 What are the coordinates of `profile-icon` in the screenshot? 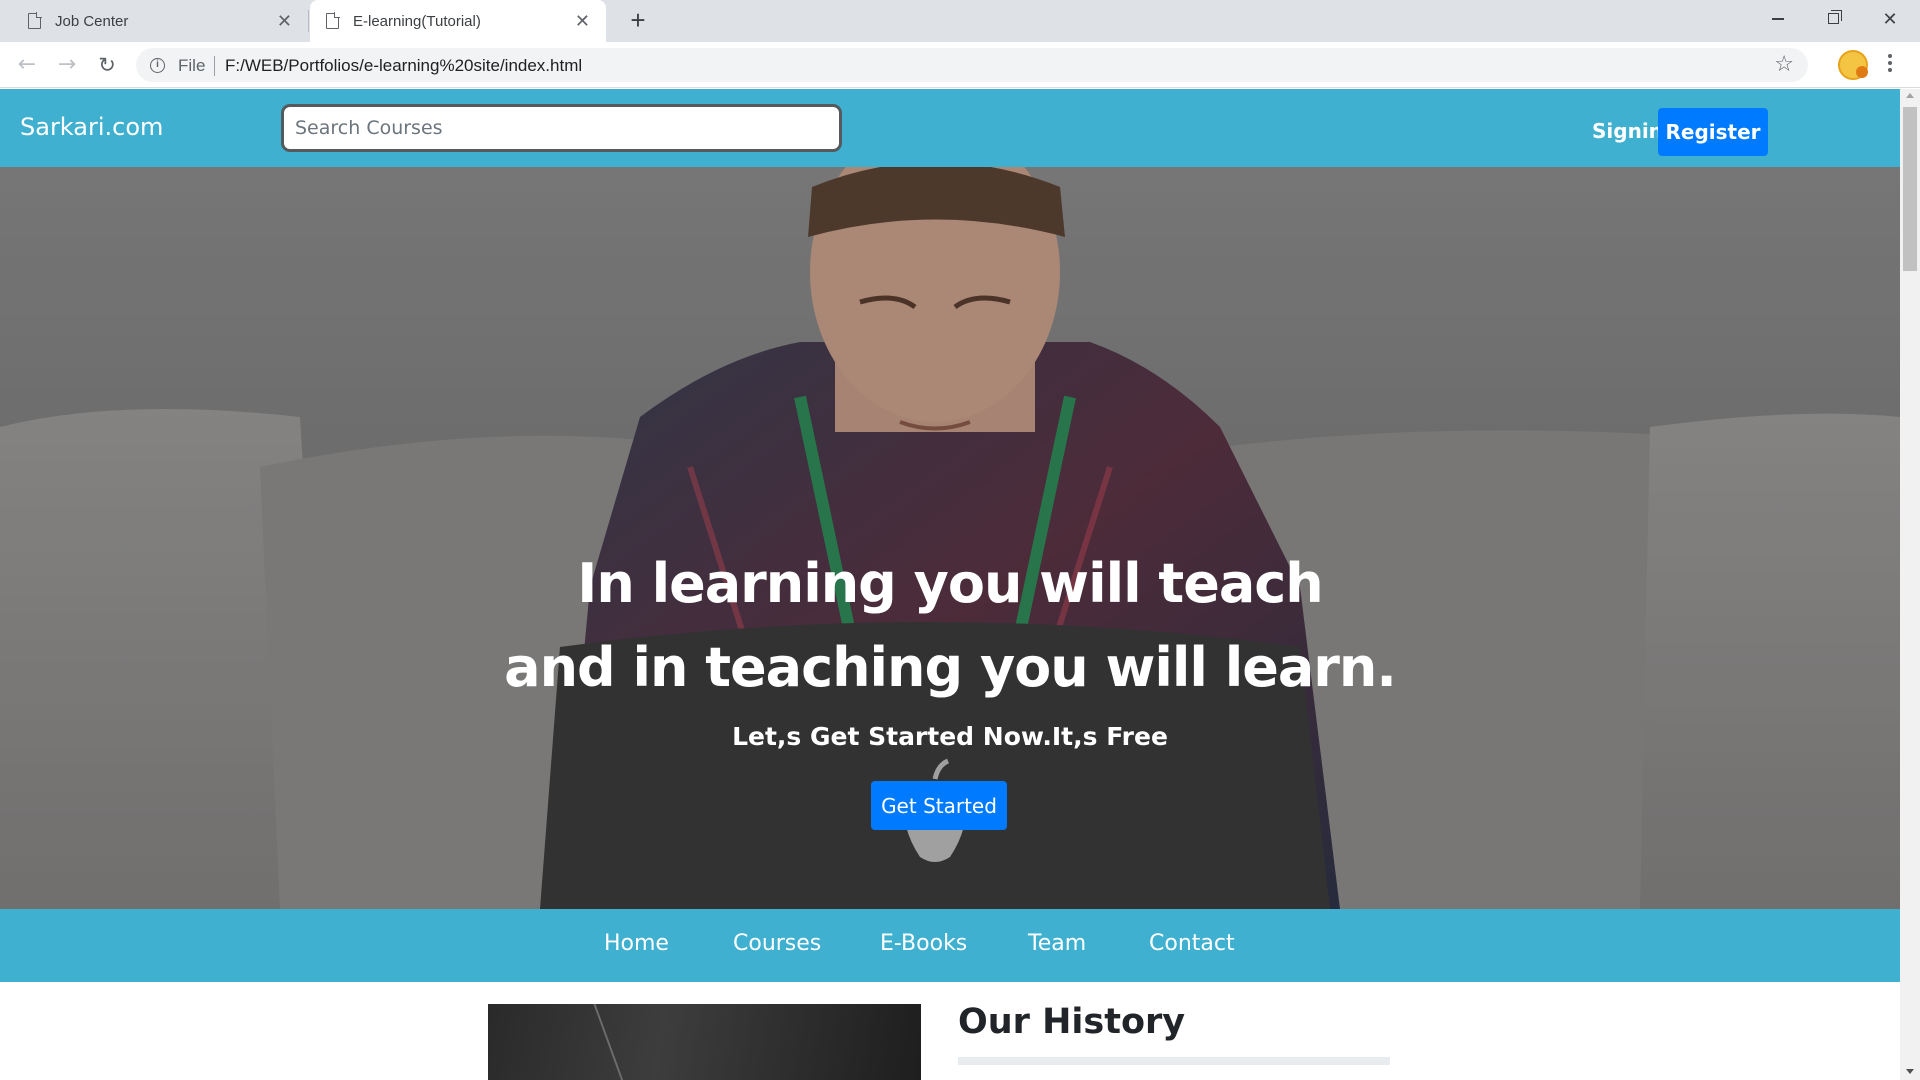 It's located at (1853, 65).